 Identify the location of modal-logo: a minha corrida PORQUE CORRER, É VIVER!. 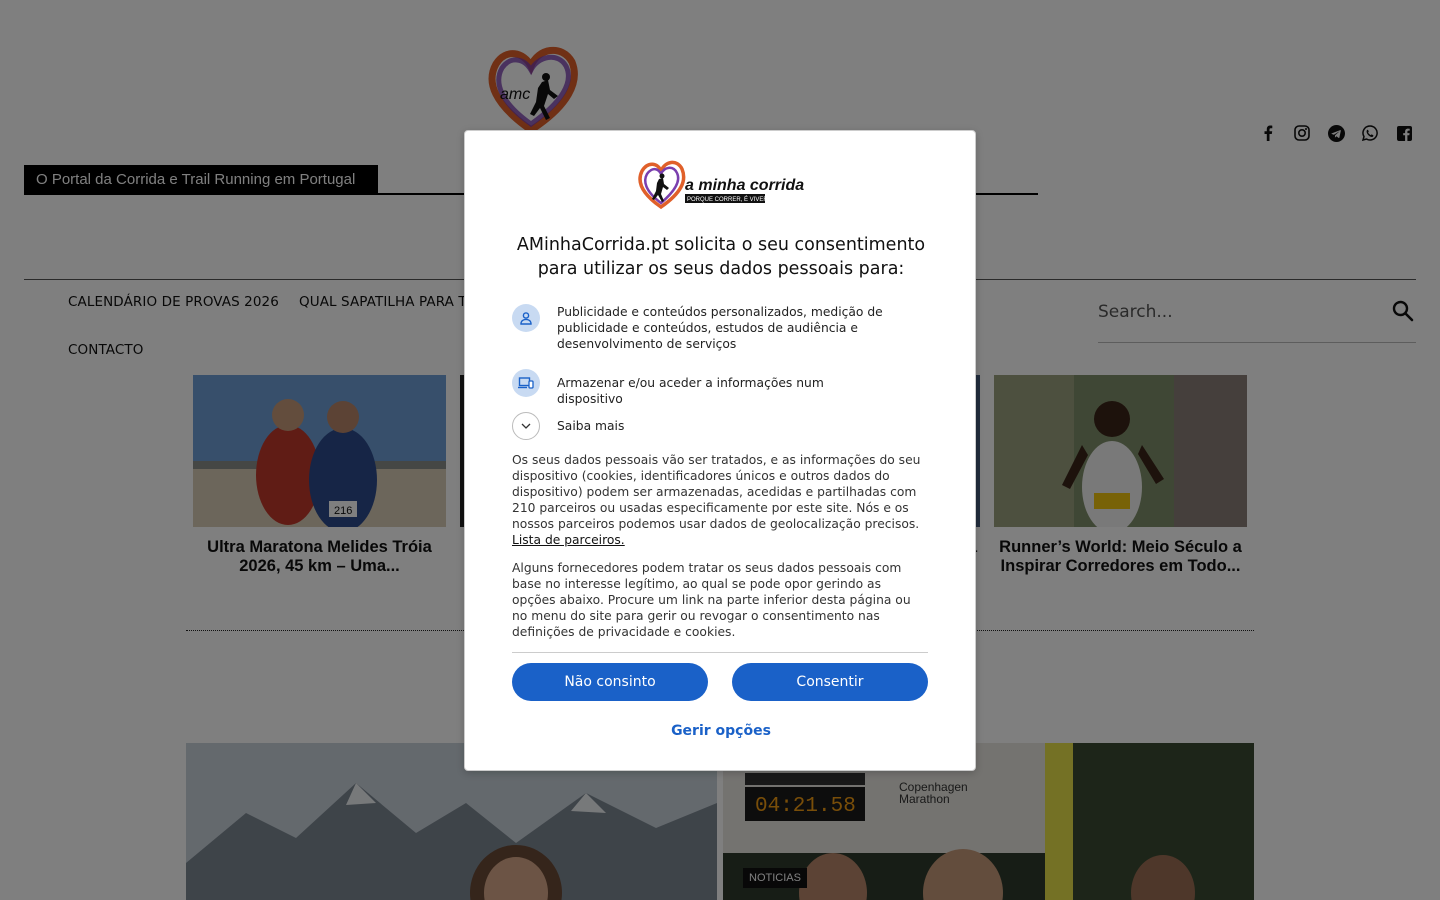
(722, 185).